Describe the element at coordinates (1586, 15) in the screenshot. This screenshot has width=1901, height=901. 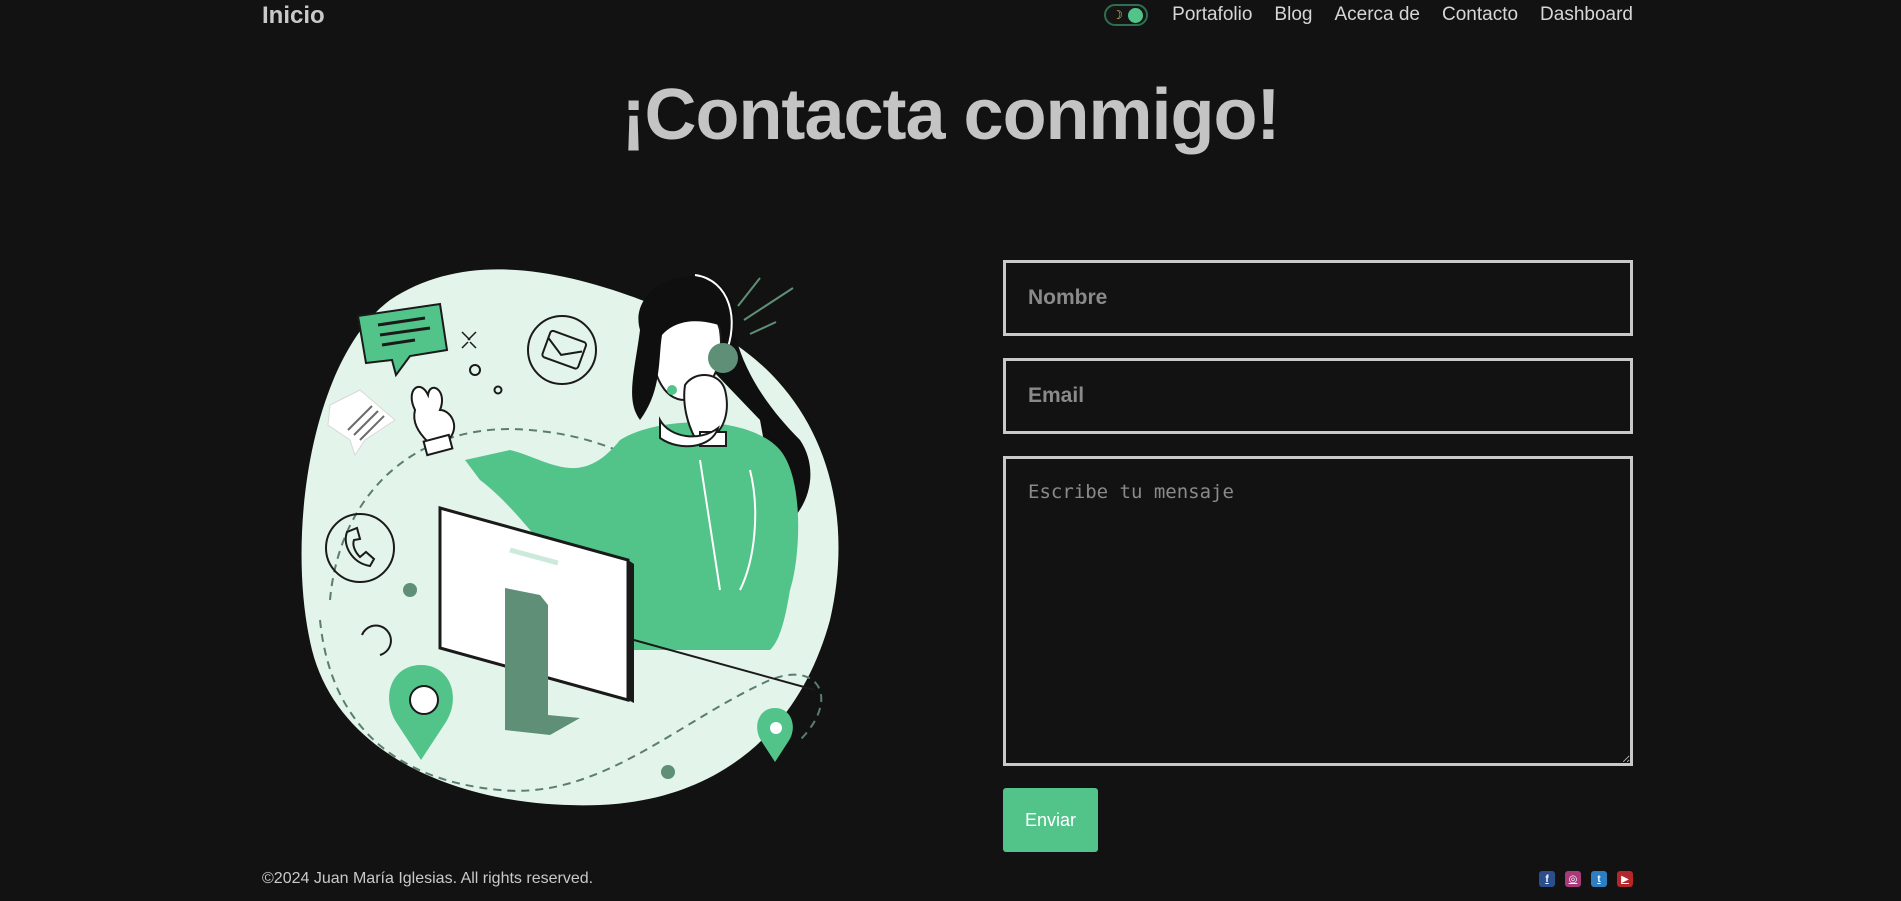
I see `nav-link-dashboard: Dashboard` at that location.